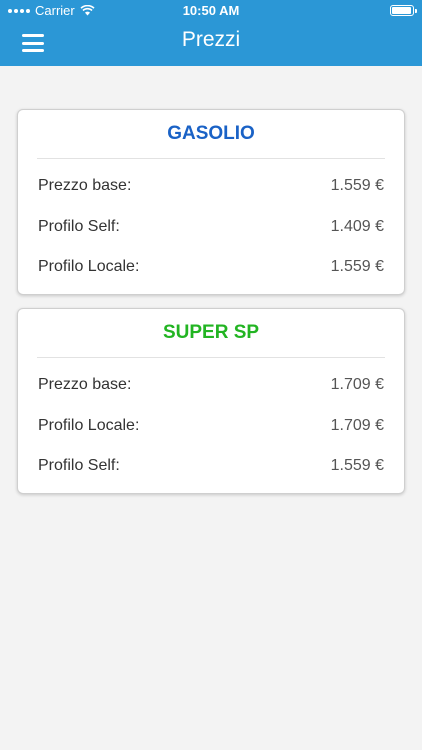 This screenshot has width=422, height=750. I want to click on page-title: Prezzi, so click(211, 39).